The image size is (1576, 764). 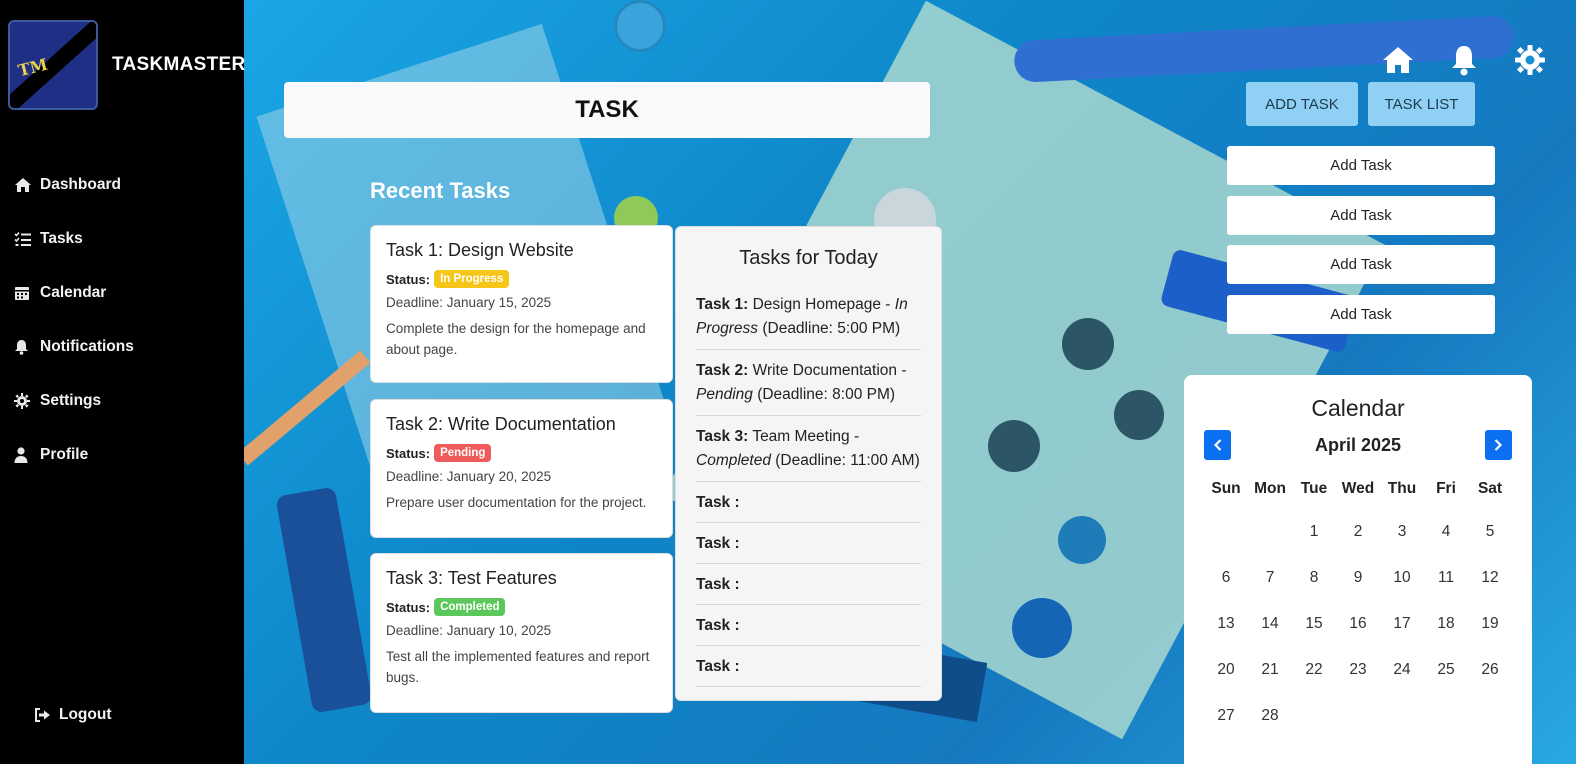 What do you see at coordinates (724, 394) in the screenshot?
I see `today-task-status: Pending` at bounding box center [724, 394].